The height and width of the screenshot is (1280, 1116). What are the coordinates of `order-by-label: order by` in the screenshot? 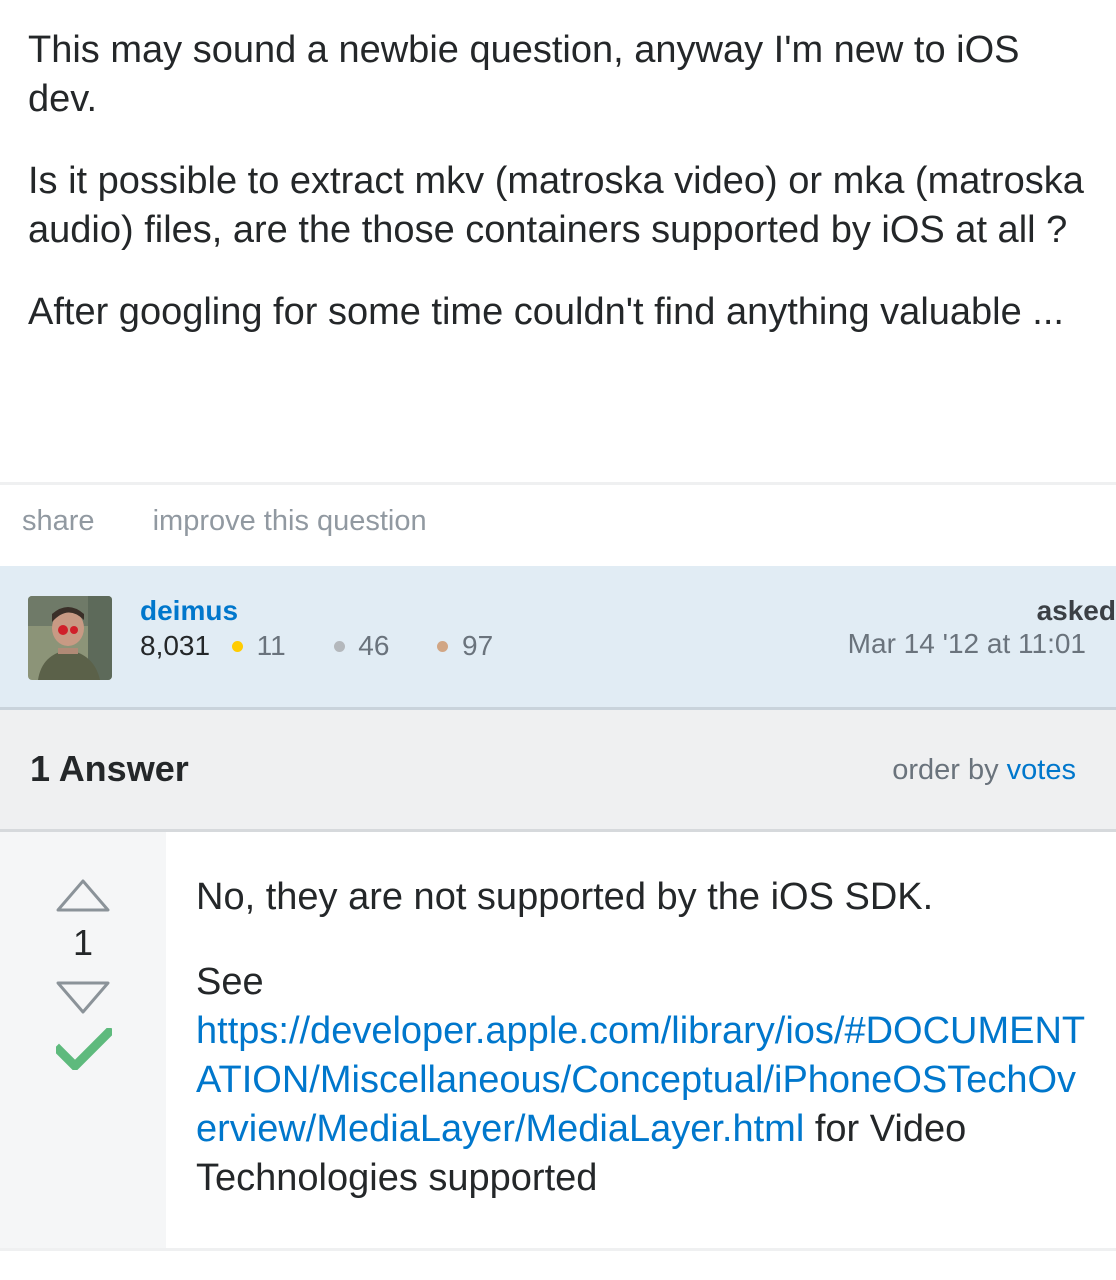 It's located at (945, 770).